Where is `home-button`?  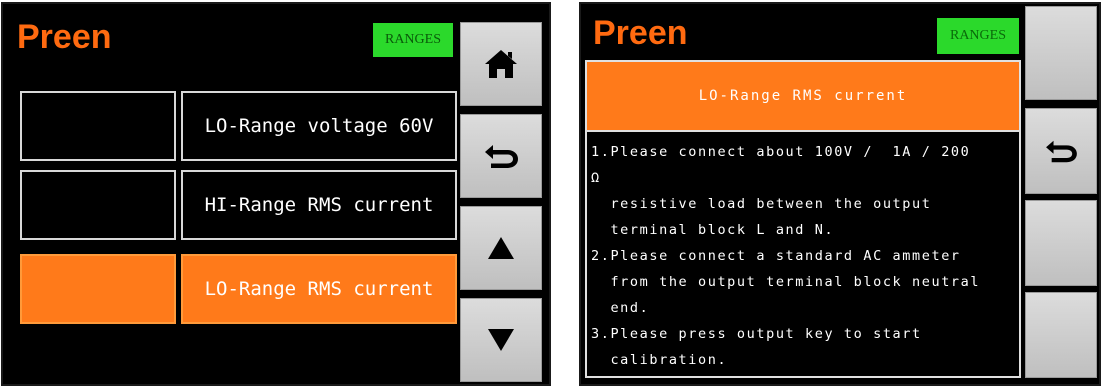
home-button is located at coordinates (501, 64).